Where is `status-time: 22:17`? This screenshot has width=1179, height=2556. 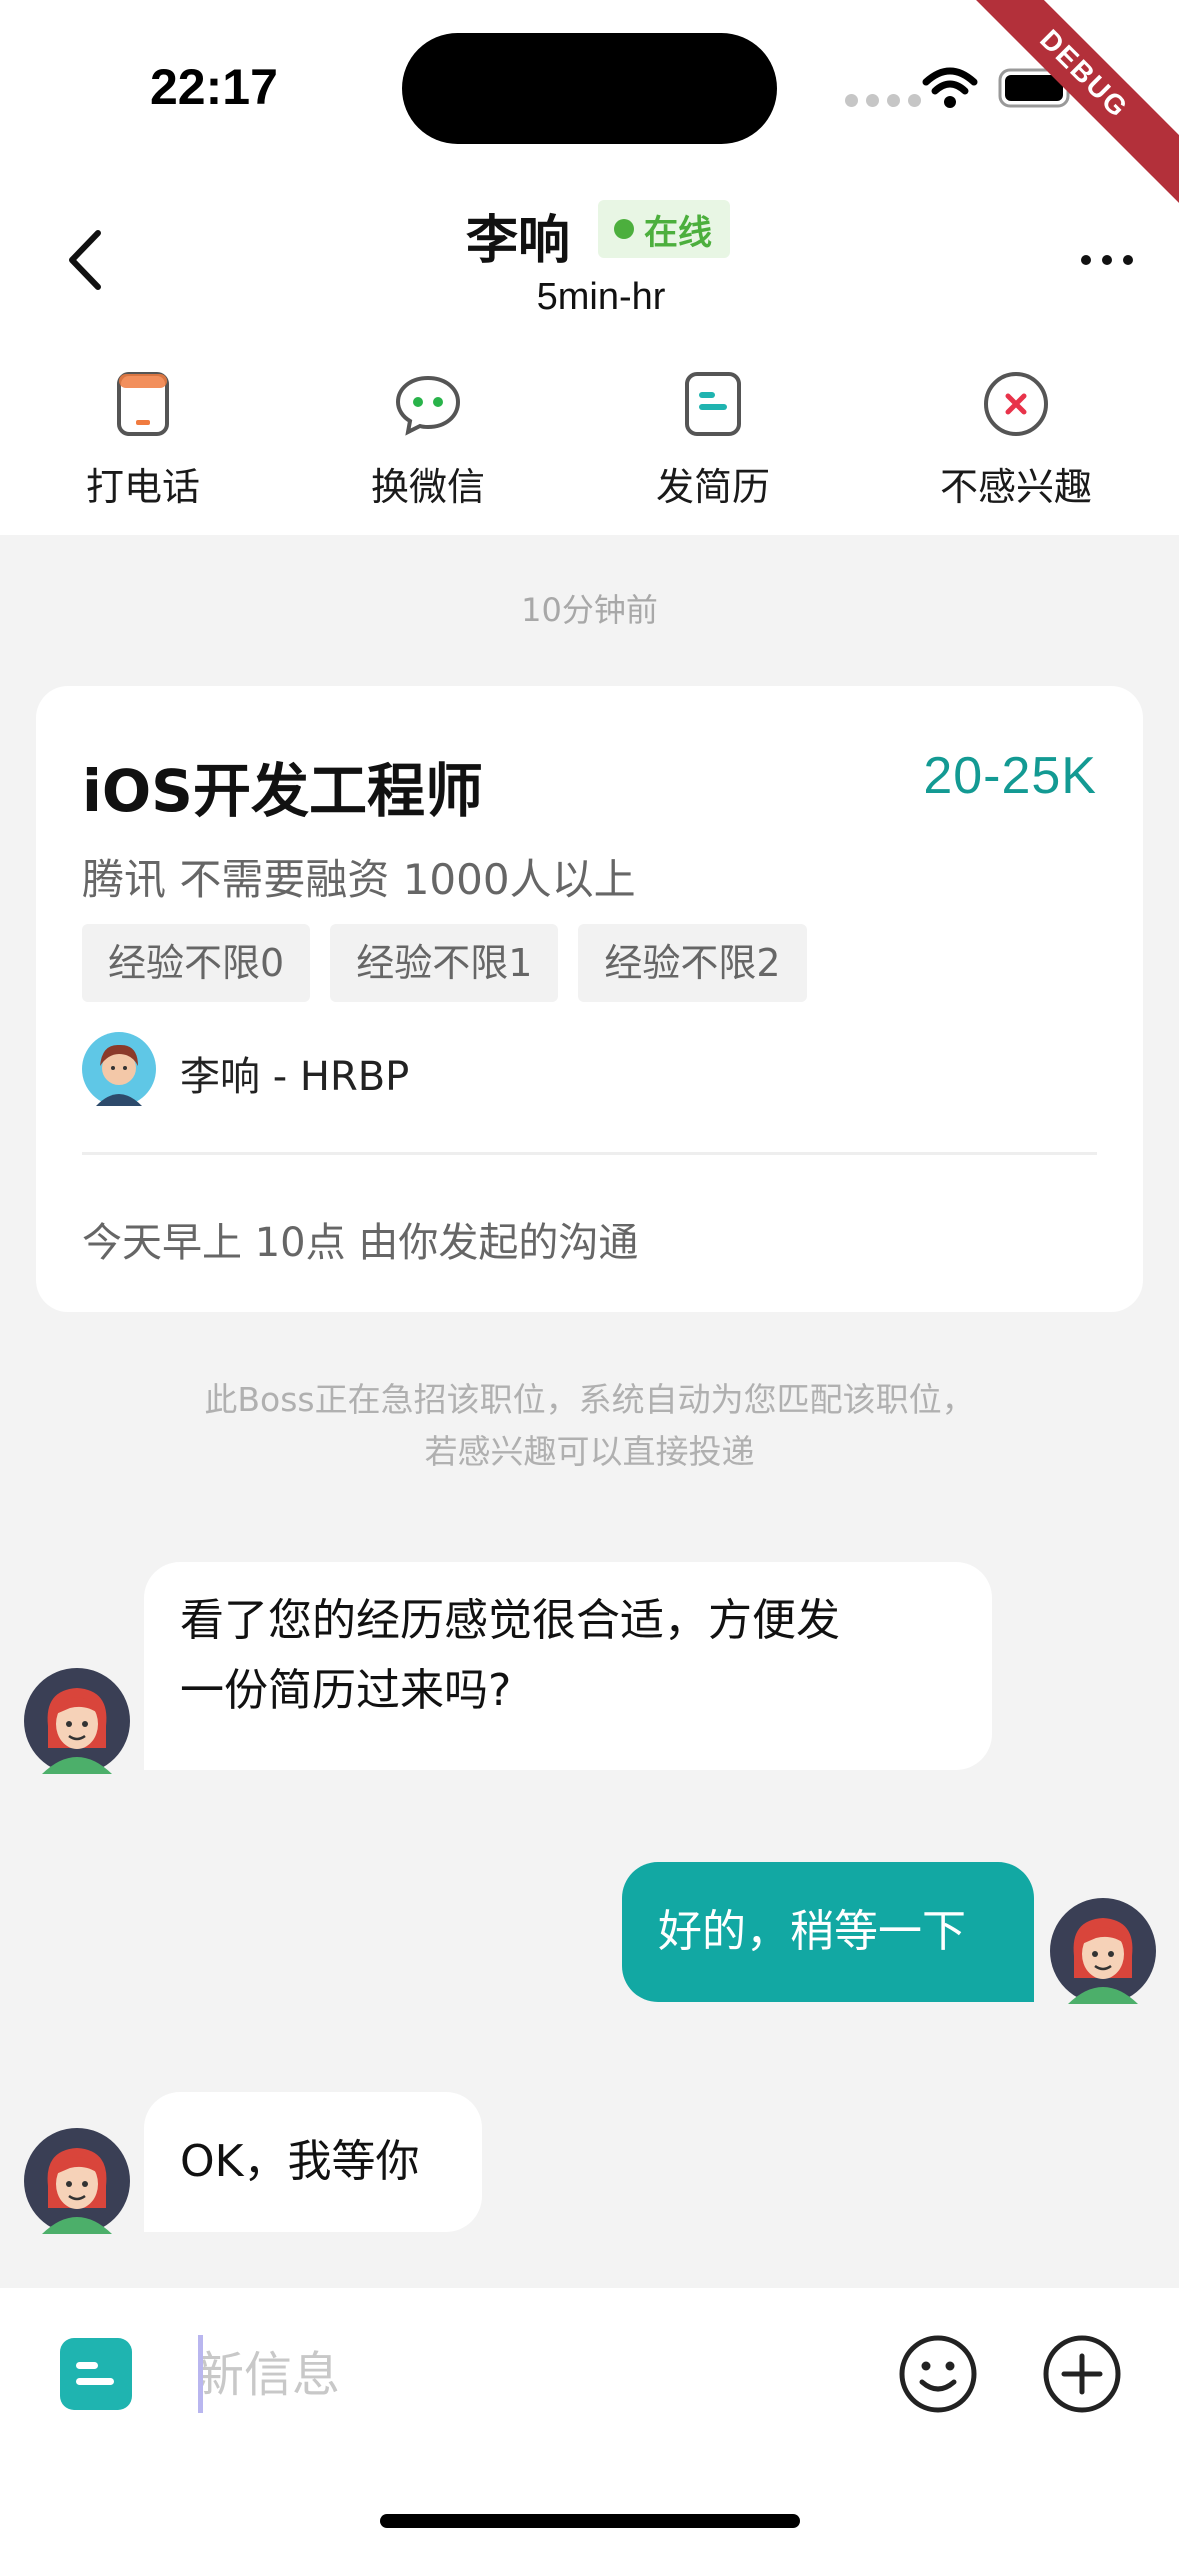 status-time: 22:17 is located at coordinates (214, 87).